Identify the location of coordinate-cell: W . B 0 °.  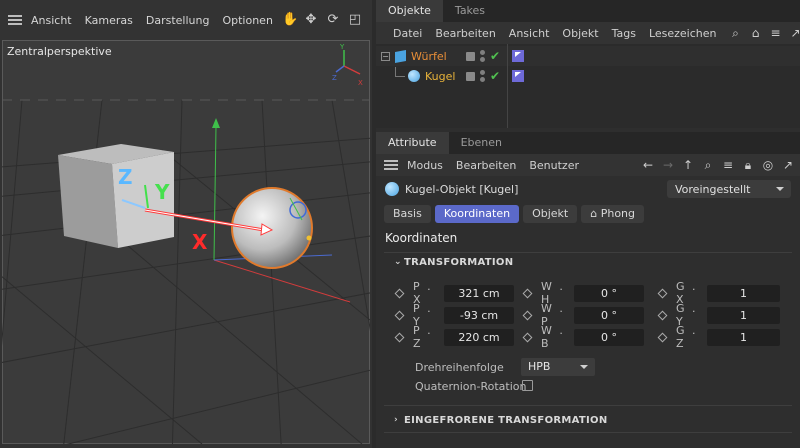
(583, 337).